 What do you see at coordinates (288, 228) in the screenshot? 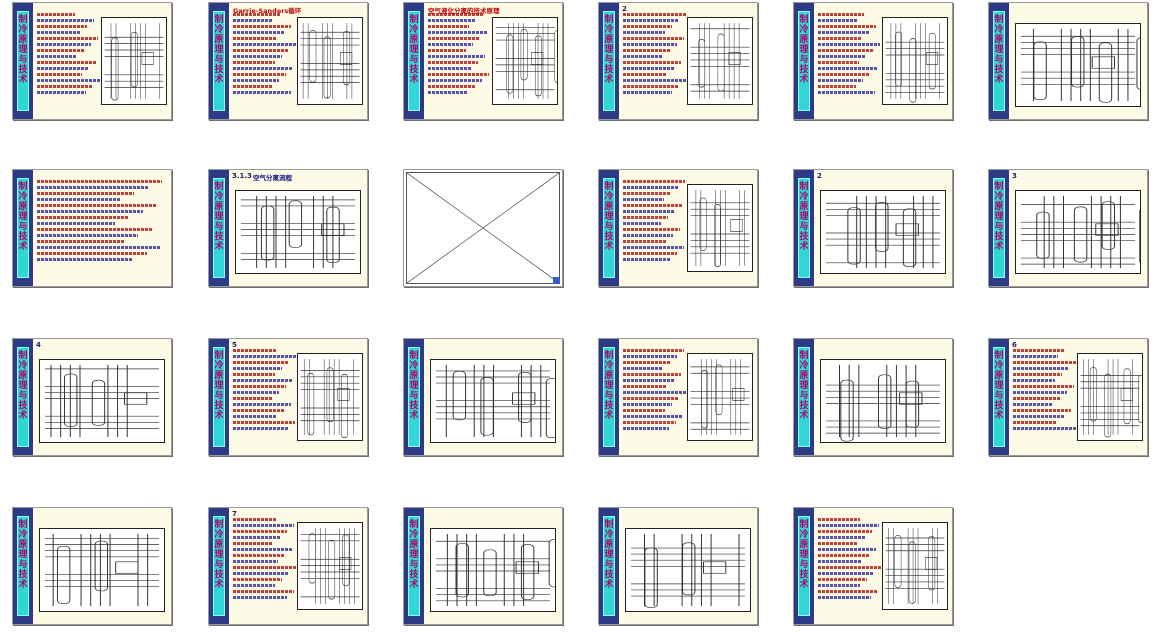
I see `slide-thumbnail: 制冷原理与技术 3.1.3 空气分离流程` at bounding box center [288, 228].